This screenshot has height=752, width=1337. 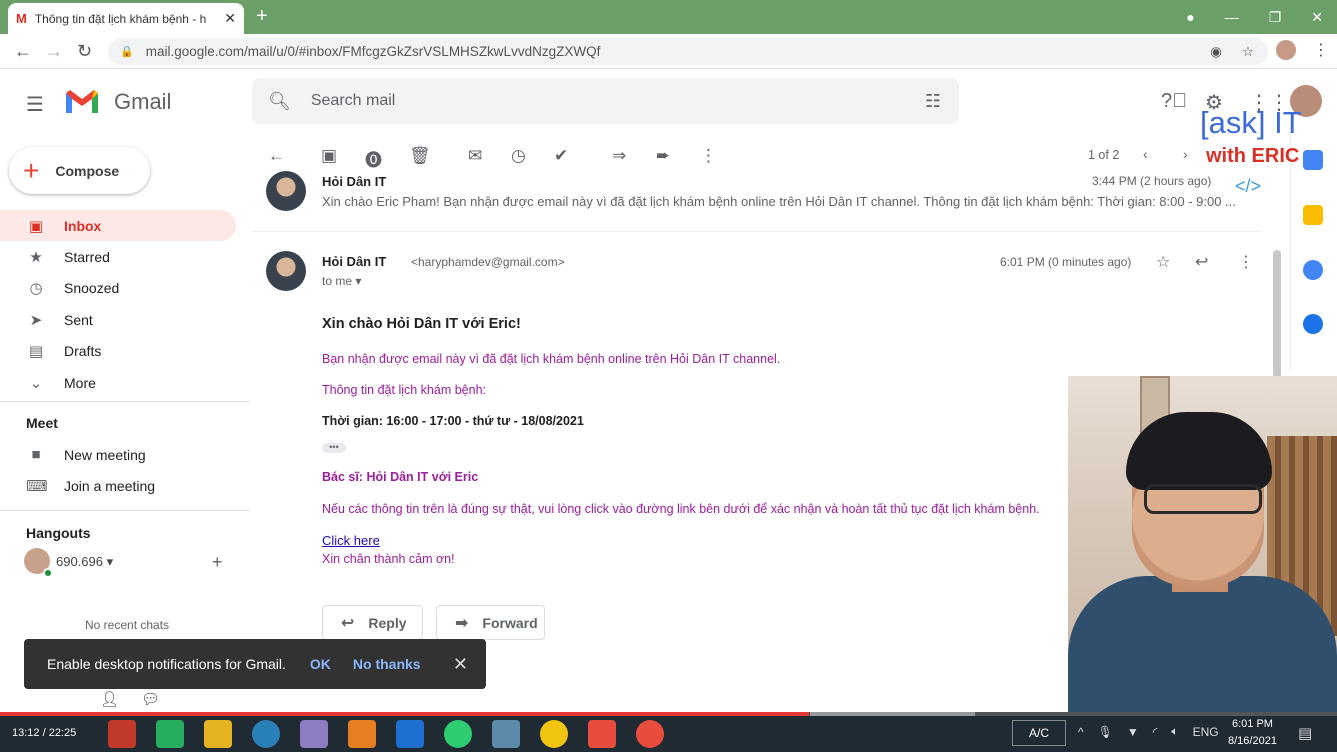 I want to click on clock-time: 6:01 PM, so click(x=1252, y=724).